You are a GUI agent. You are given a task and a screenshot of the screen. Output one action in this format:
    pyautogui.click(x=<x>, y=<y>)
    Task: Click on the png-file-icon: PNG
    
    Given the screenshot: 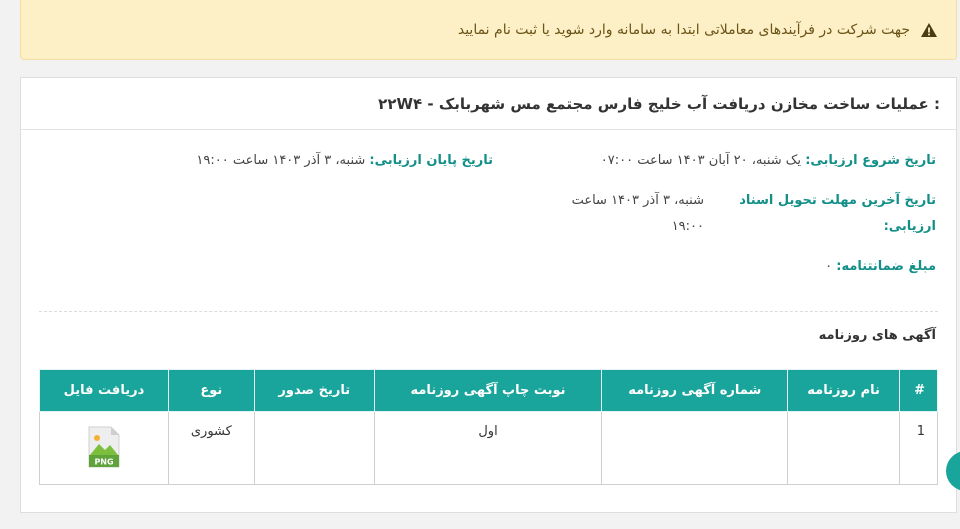 What is the action you would take?
    pyautogui.click(x=104, y=447)
    